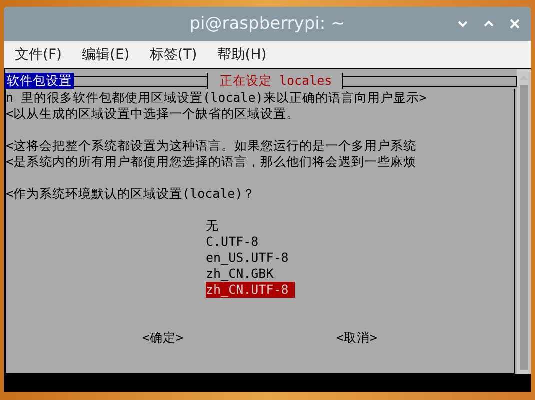  What do you see at coordinates (212, 162) in the screenshot?
I see `message-line: <是系统内的所有用户都使用您选择的语言，那么他们将会遇到一些麻烦` at bounding box center [212, 162].